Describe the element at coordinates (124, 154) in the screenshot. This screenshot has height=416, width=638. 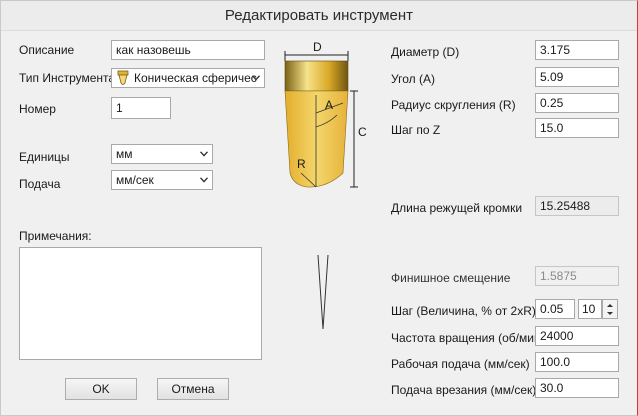
I see `units-value: мм` at that location.